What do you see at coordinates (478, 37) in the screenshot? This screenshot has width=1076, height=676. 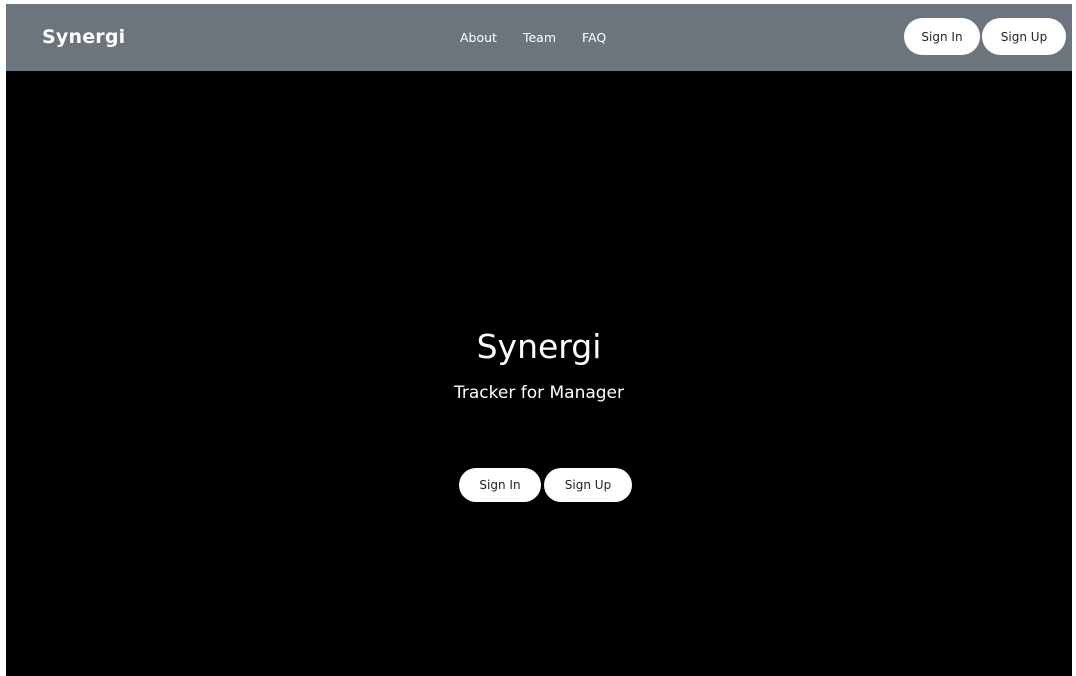 I see `nav-link-about: About` at bounding box center [478, 37].